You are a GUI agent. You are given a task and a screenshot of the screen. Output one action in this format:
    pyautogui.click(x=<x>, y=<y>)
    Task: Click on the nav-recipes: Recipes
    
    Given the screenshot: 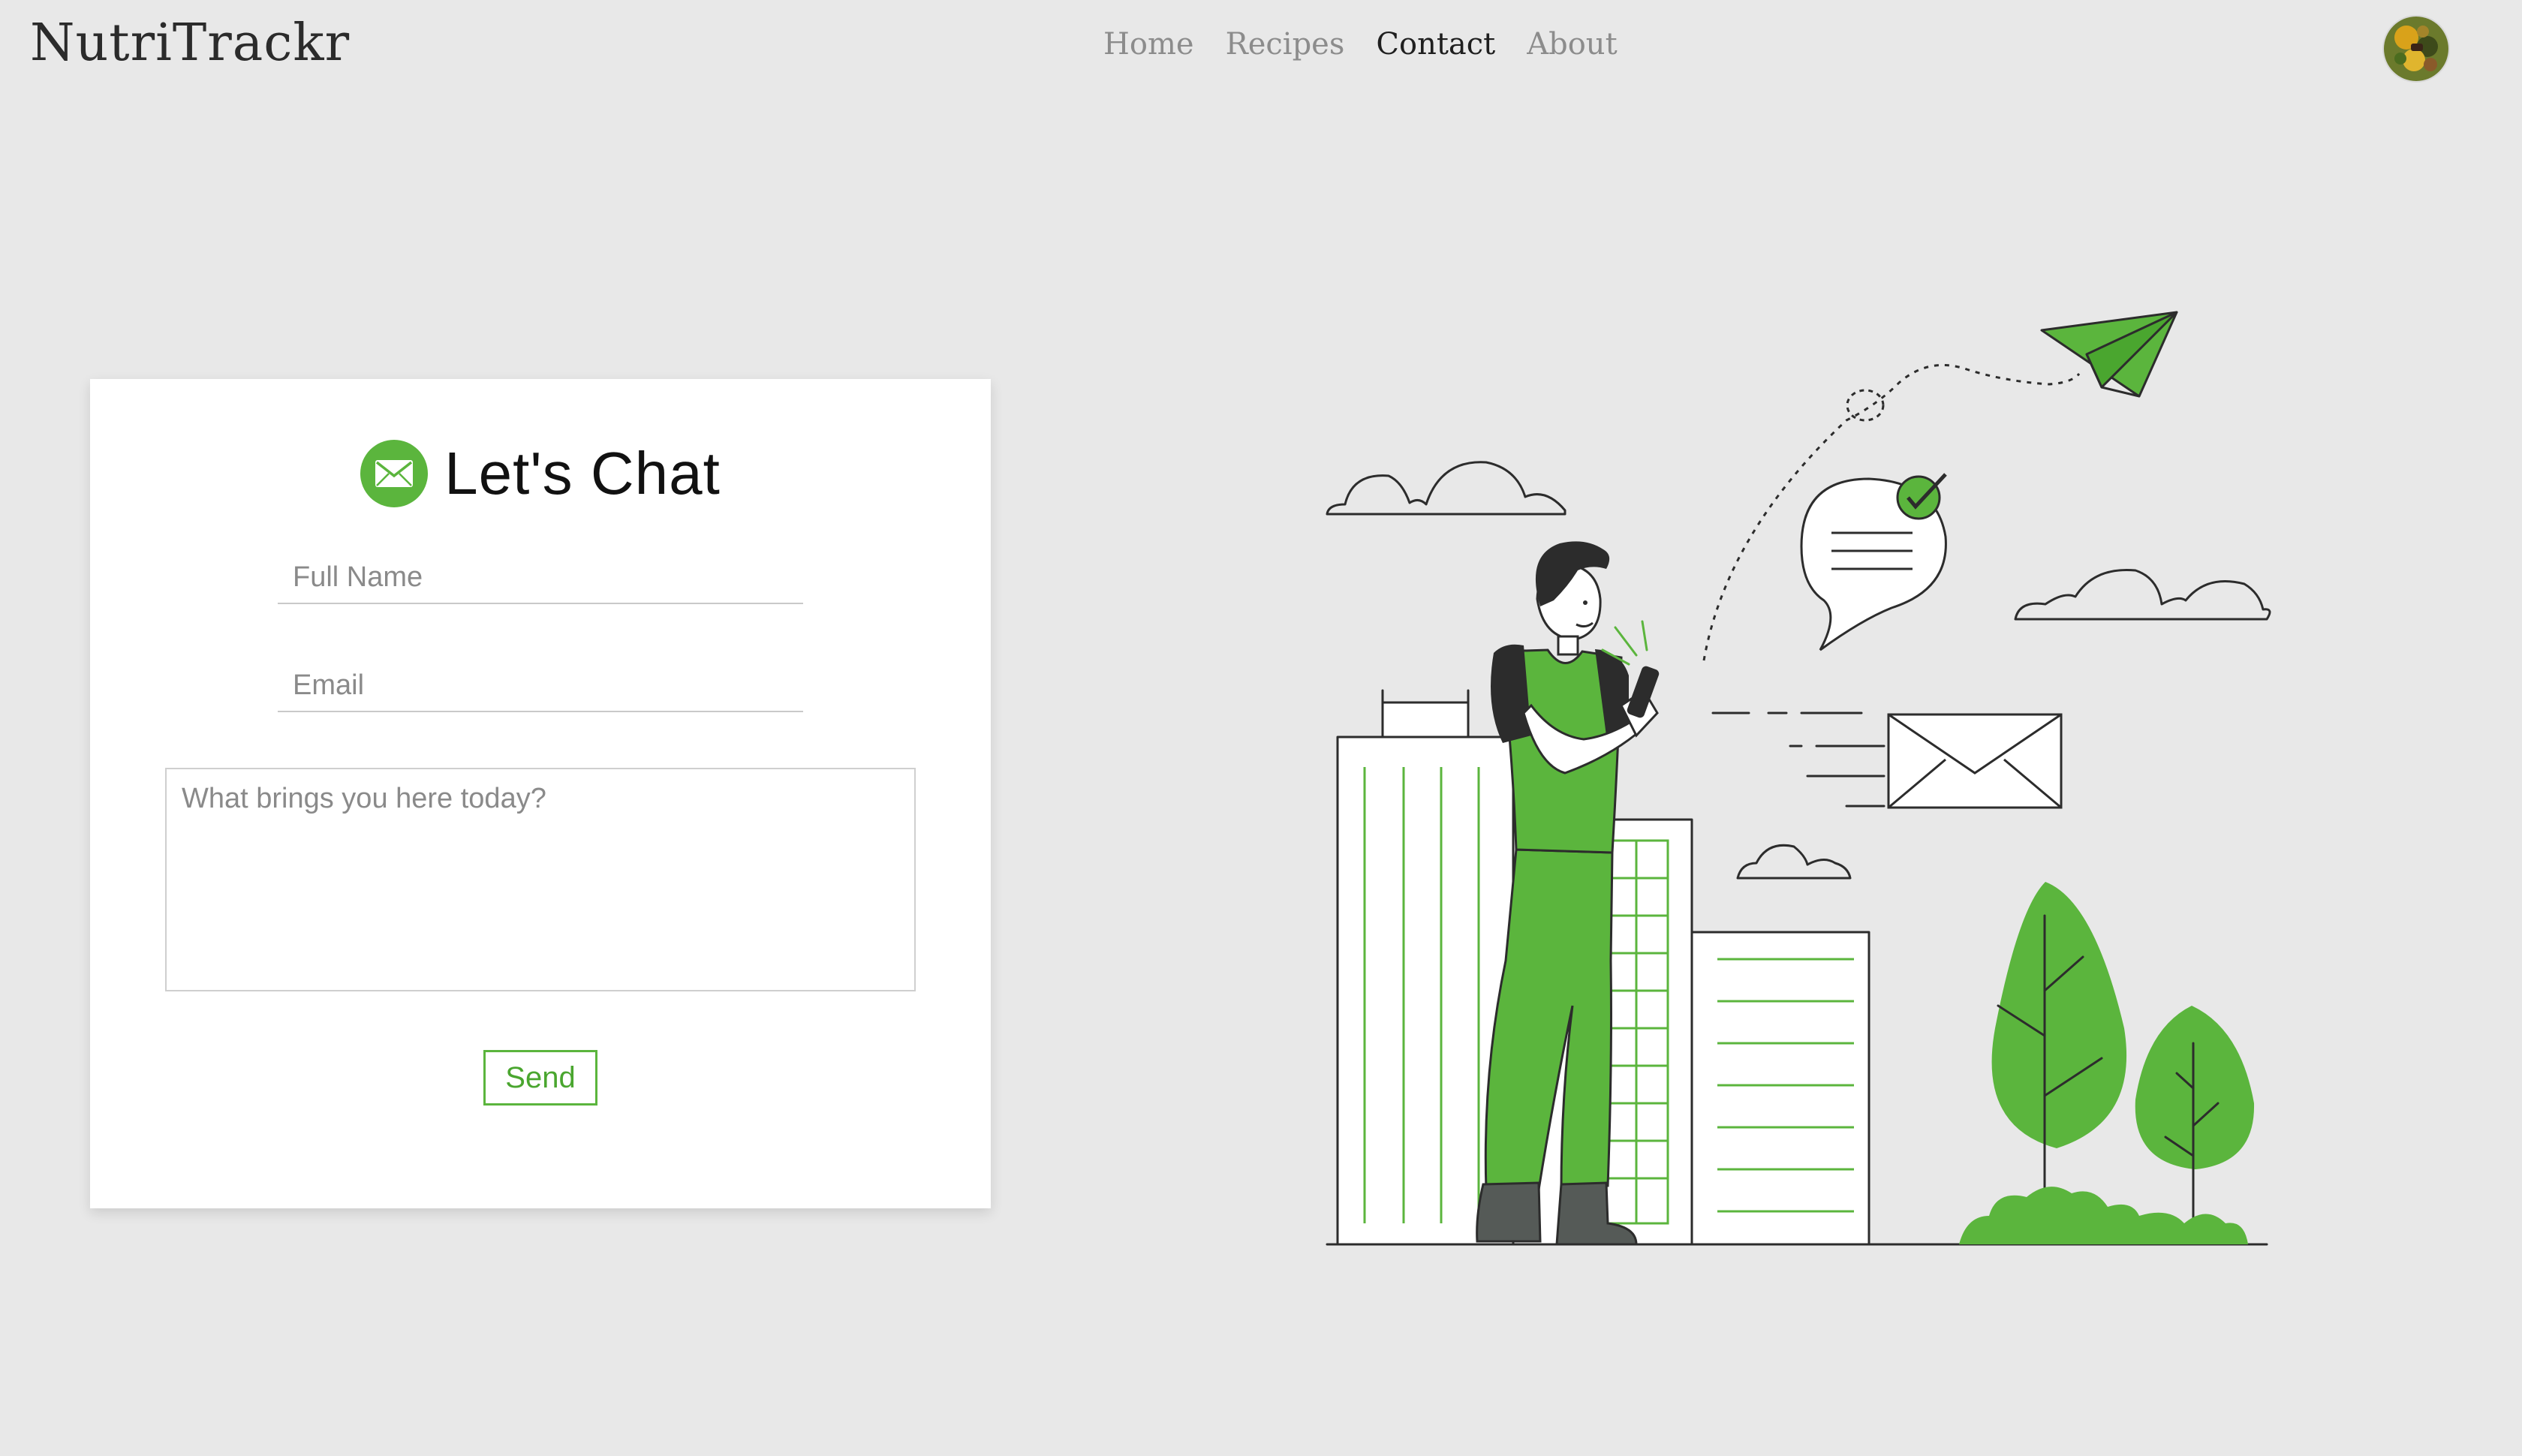 What is the action you would take?
    pyautogui.click(x=1285, y=44)
    